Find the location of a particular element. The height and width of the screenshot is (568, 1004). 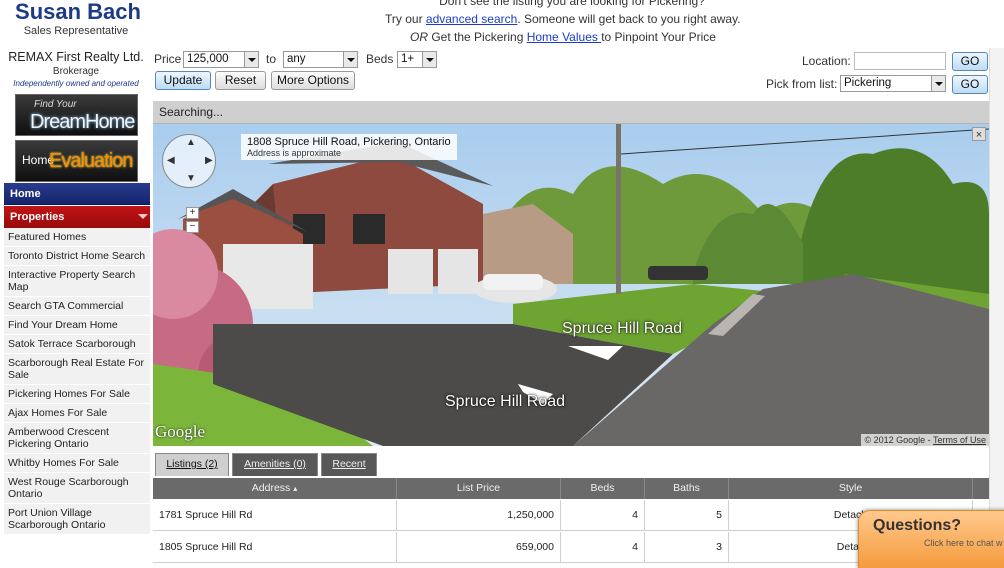

nav-properties: Properties is located at coordinates (77, 217).